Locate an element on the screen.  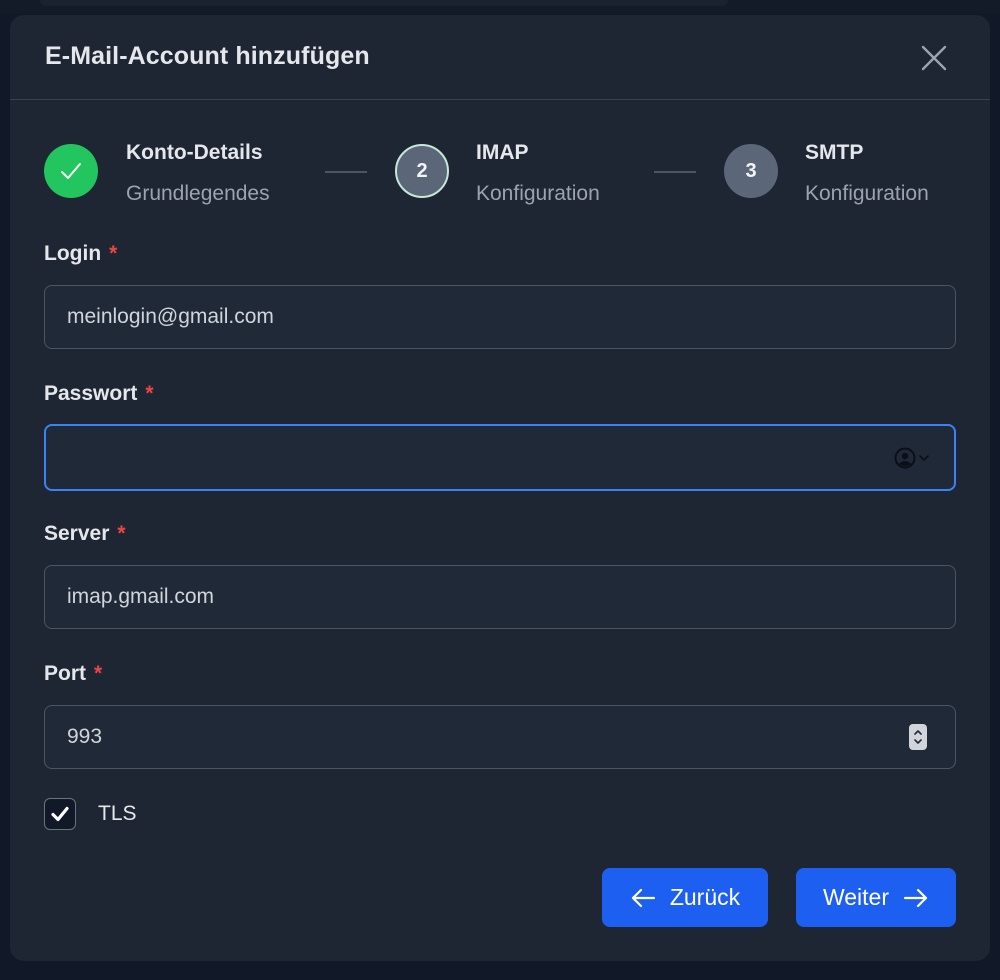
close-button is located at coordinates (934, 58).